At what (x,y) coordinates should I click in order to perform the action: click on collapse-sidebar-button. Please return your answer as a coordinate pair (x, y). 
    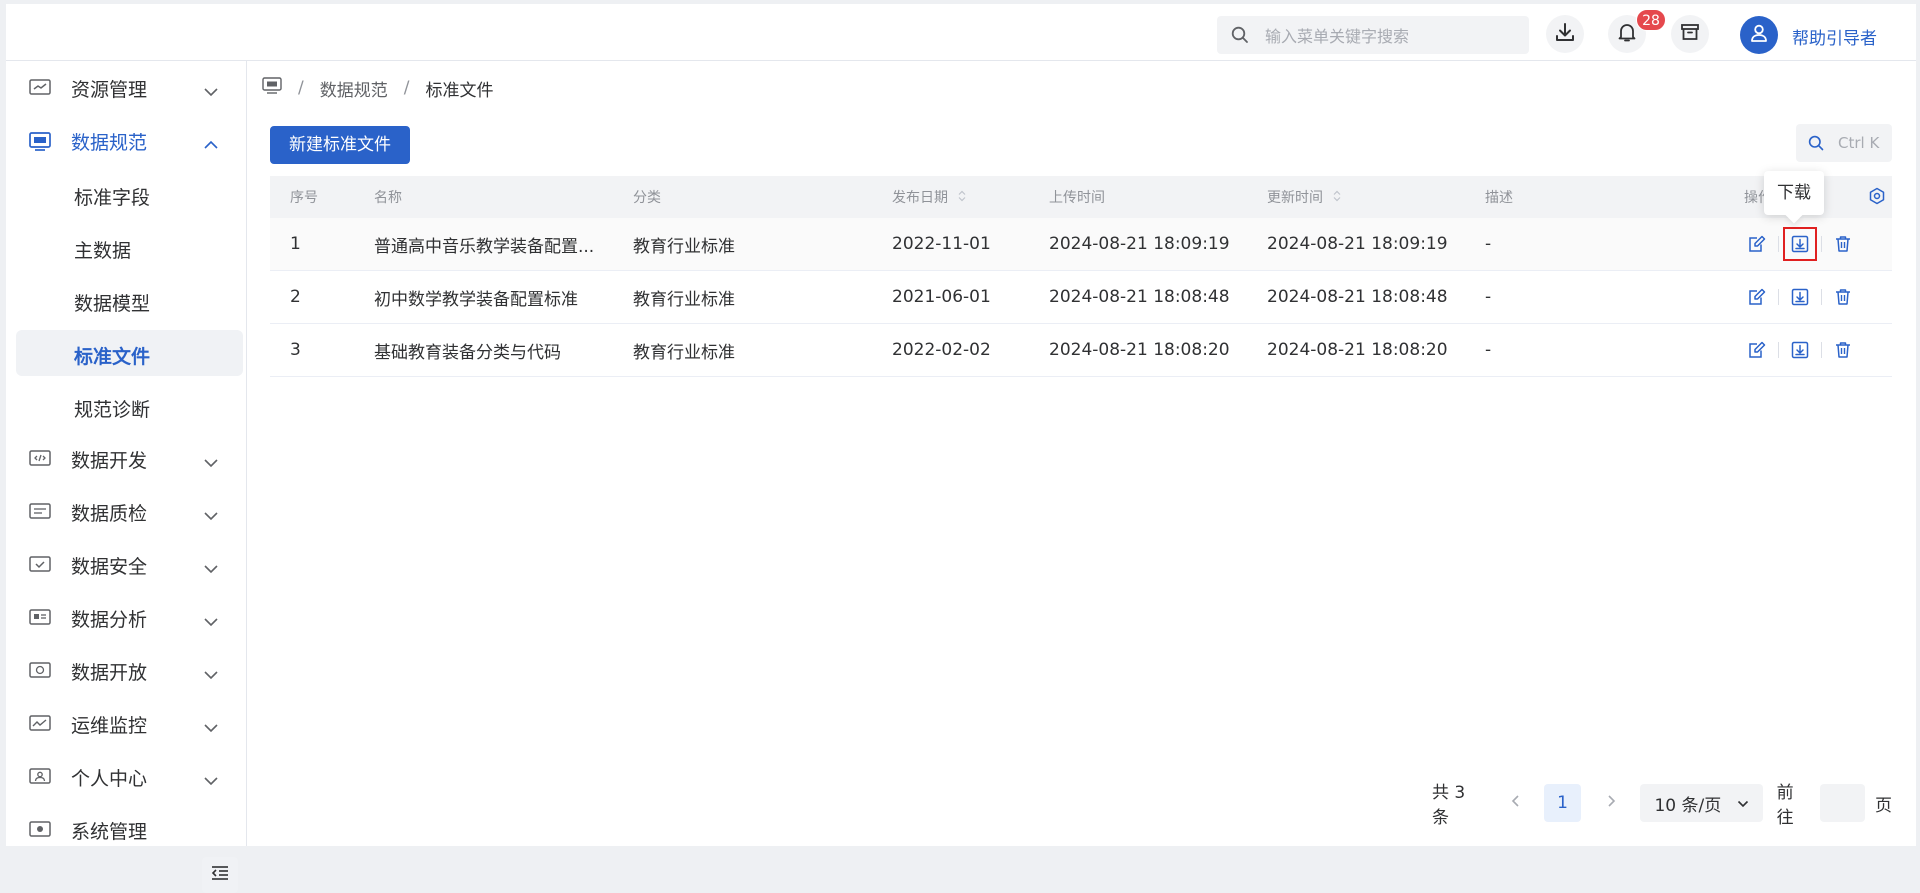
    Looking at the image, I should click on (220, 875).